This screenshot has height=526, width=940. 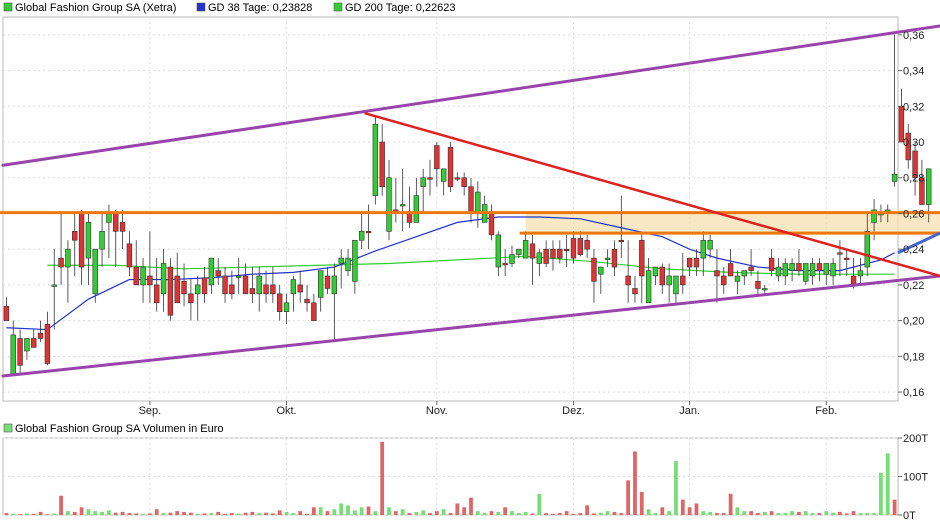 I want to click on price-tick-label: 0,16, so click(x=913, y=393).